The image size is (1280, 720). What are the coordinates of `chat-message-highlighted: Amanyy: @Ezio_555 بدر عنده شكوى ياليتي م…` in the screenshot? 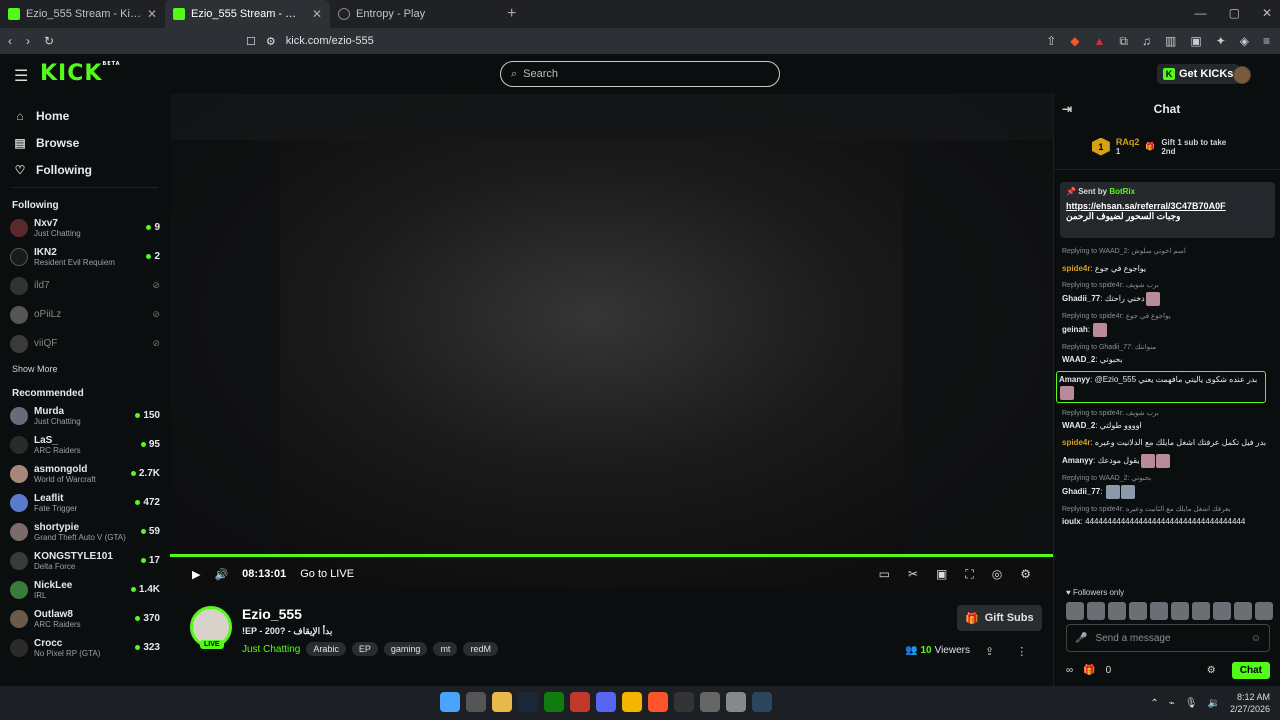 It's located at (1161, 387).